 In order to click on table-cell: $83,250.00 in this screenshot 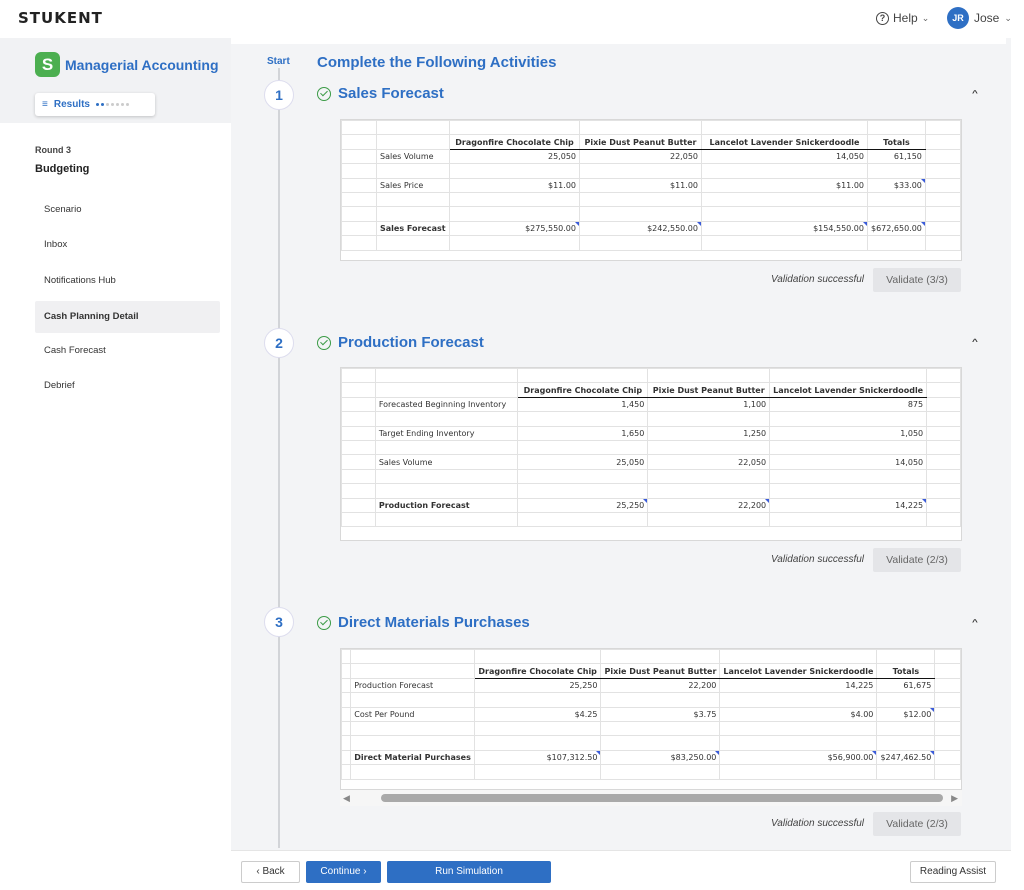, I will do `click(660, 757)`.